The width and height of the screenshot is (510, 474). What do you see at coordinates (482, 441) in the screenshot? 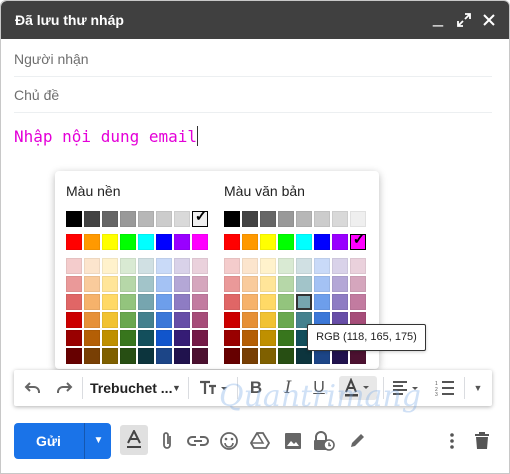
I see `discard-draft-icon` at bounding box center [482, 441].